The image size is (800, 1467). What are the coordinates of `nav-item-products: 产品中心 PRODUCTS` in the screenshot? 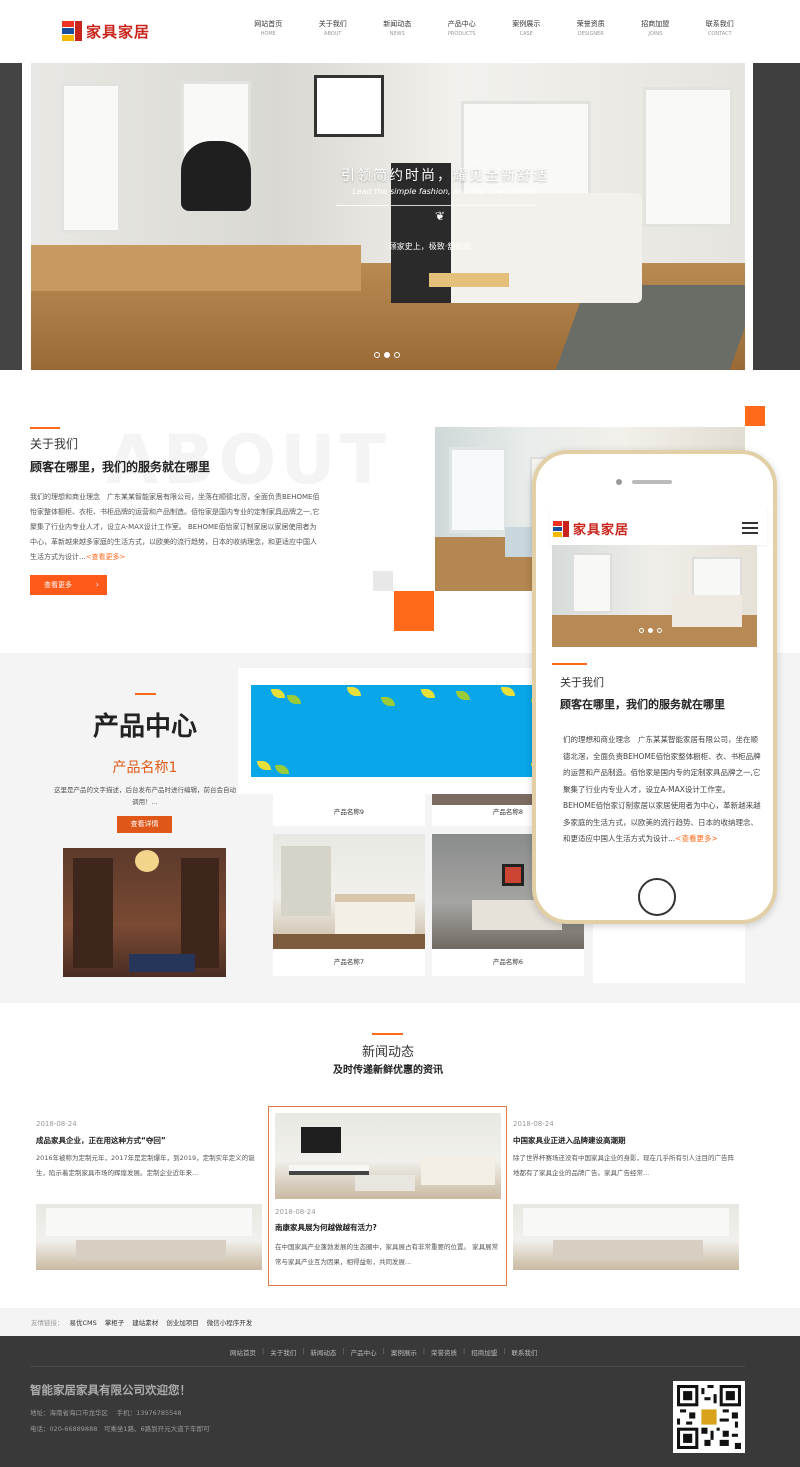 It's located at (462, 29).